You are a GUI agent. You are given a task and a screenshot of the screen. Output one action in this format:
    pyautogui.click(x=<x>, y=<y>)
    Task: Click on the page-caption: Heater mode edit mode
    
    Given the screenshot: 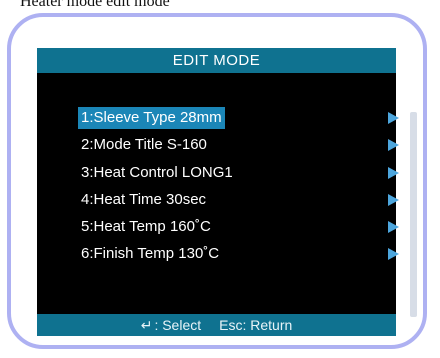 What is the action you would take?
    pyautogui.click(x=95, y=5)
    